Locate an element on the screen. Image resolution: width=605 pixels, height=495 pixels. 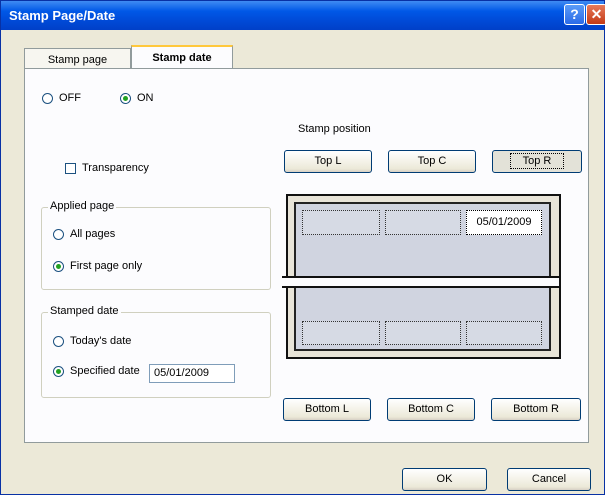
bottom-center-button: Bottom C is located at coordinates (431, 409).